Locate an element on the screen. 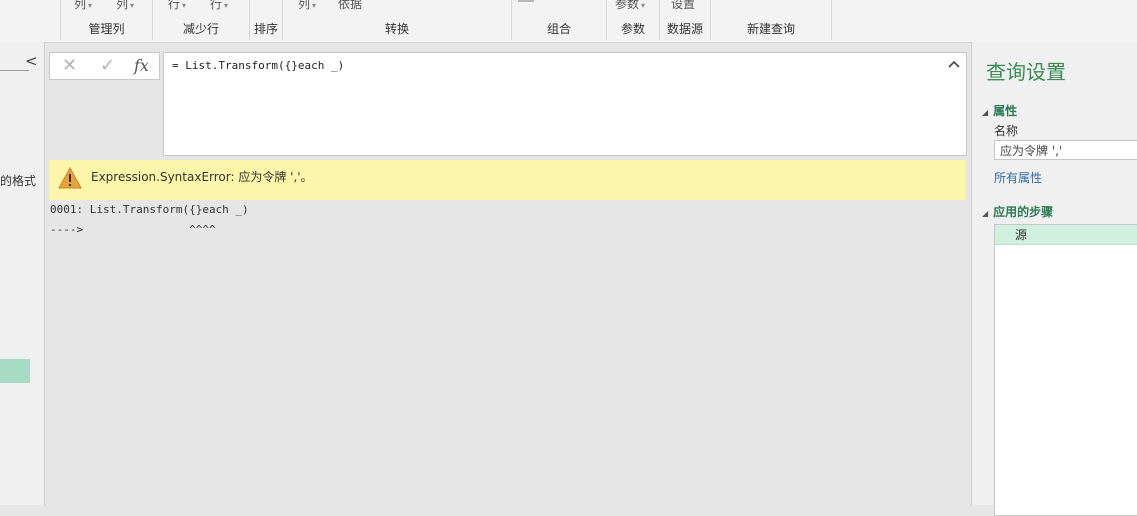 The height and width of the screenshot is (516, 1137). ribbon-button-row-1: 行 ▾ is located at coordinates (177, 6).